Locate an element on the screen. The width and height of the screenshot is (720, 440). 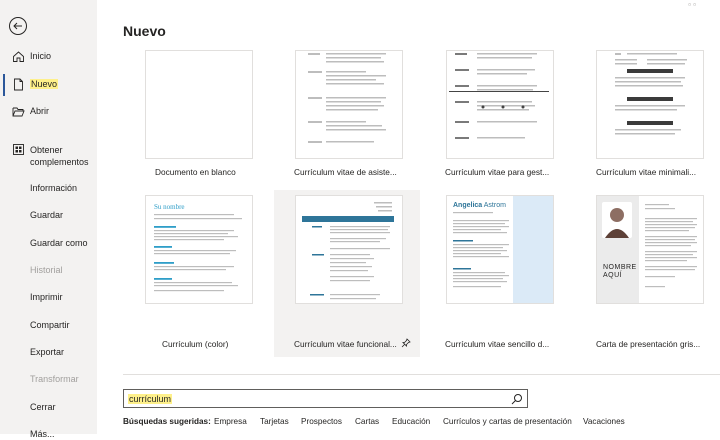
suggested-search-cartas: Cartas is located at coordinates (367, 421).